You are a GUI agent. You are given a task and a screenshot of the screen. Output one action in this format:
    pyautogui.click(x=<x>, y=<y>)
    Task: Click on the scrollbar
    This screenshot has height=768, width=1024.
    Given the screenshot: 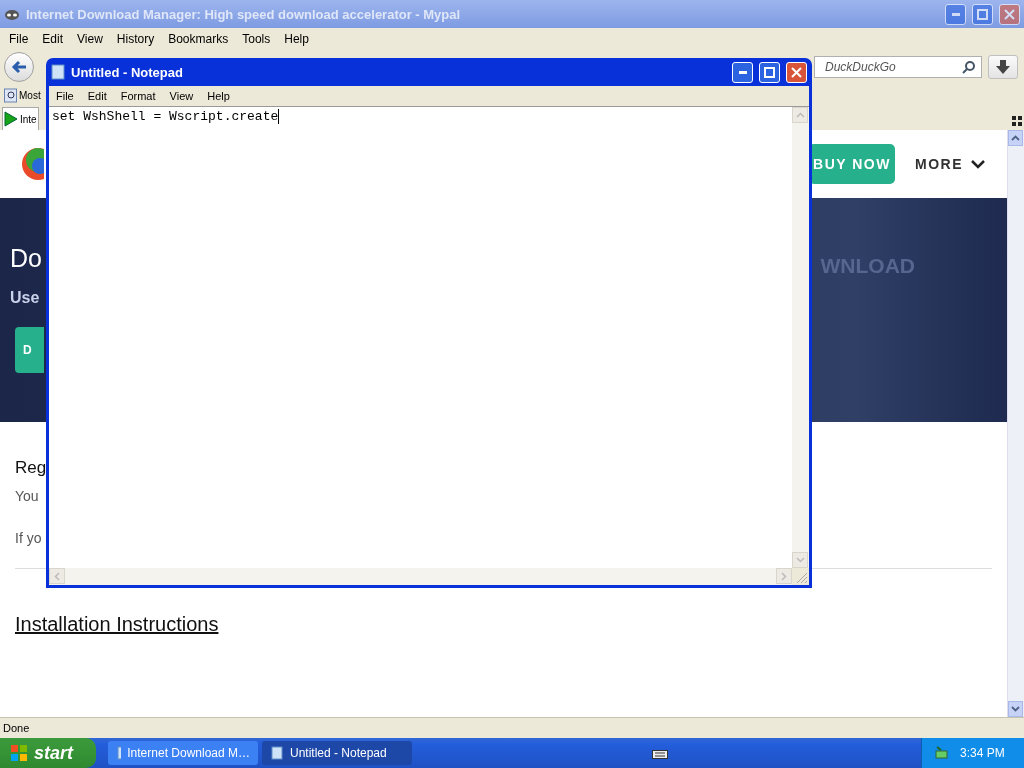 What is the action you would take?
    pyautogui.click(x=1015, y=423)
    